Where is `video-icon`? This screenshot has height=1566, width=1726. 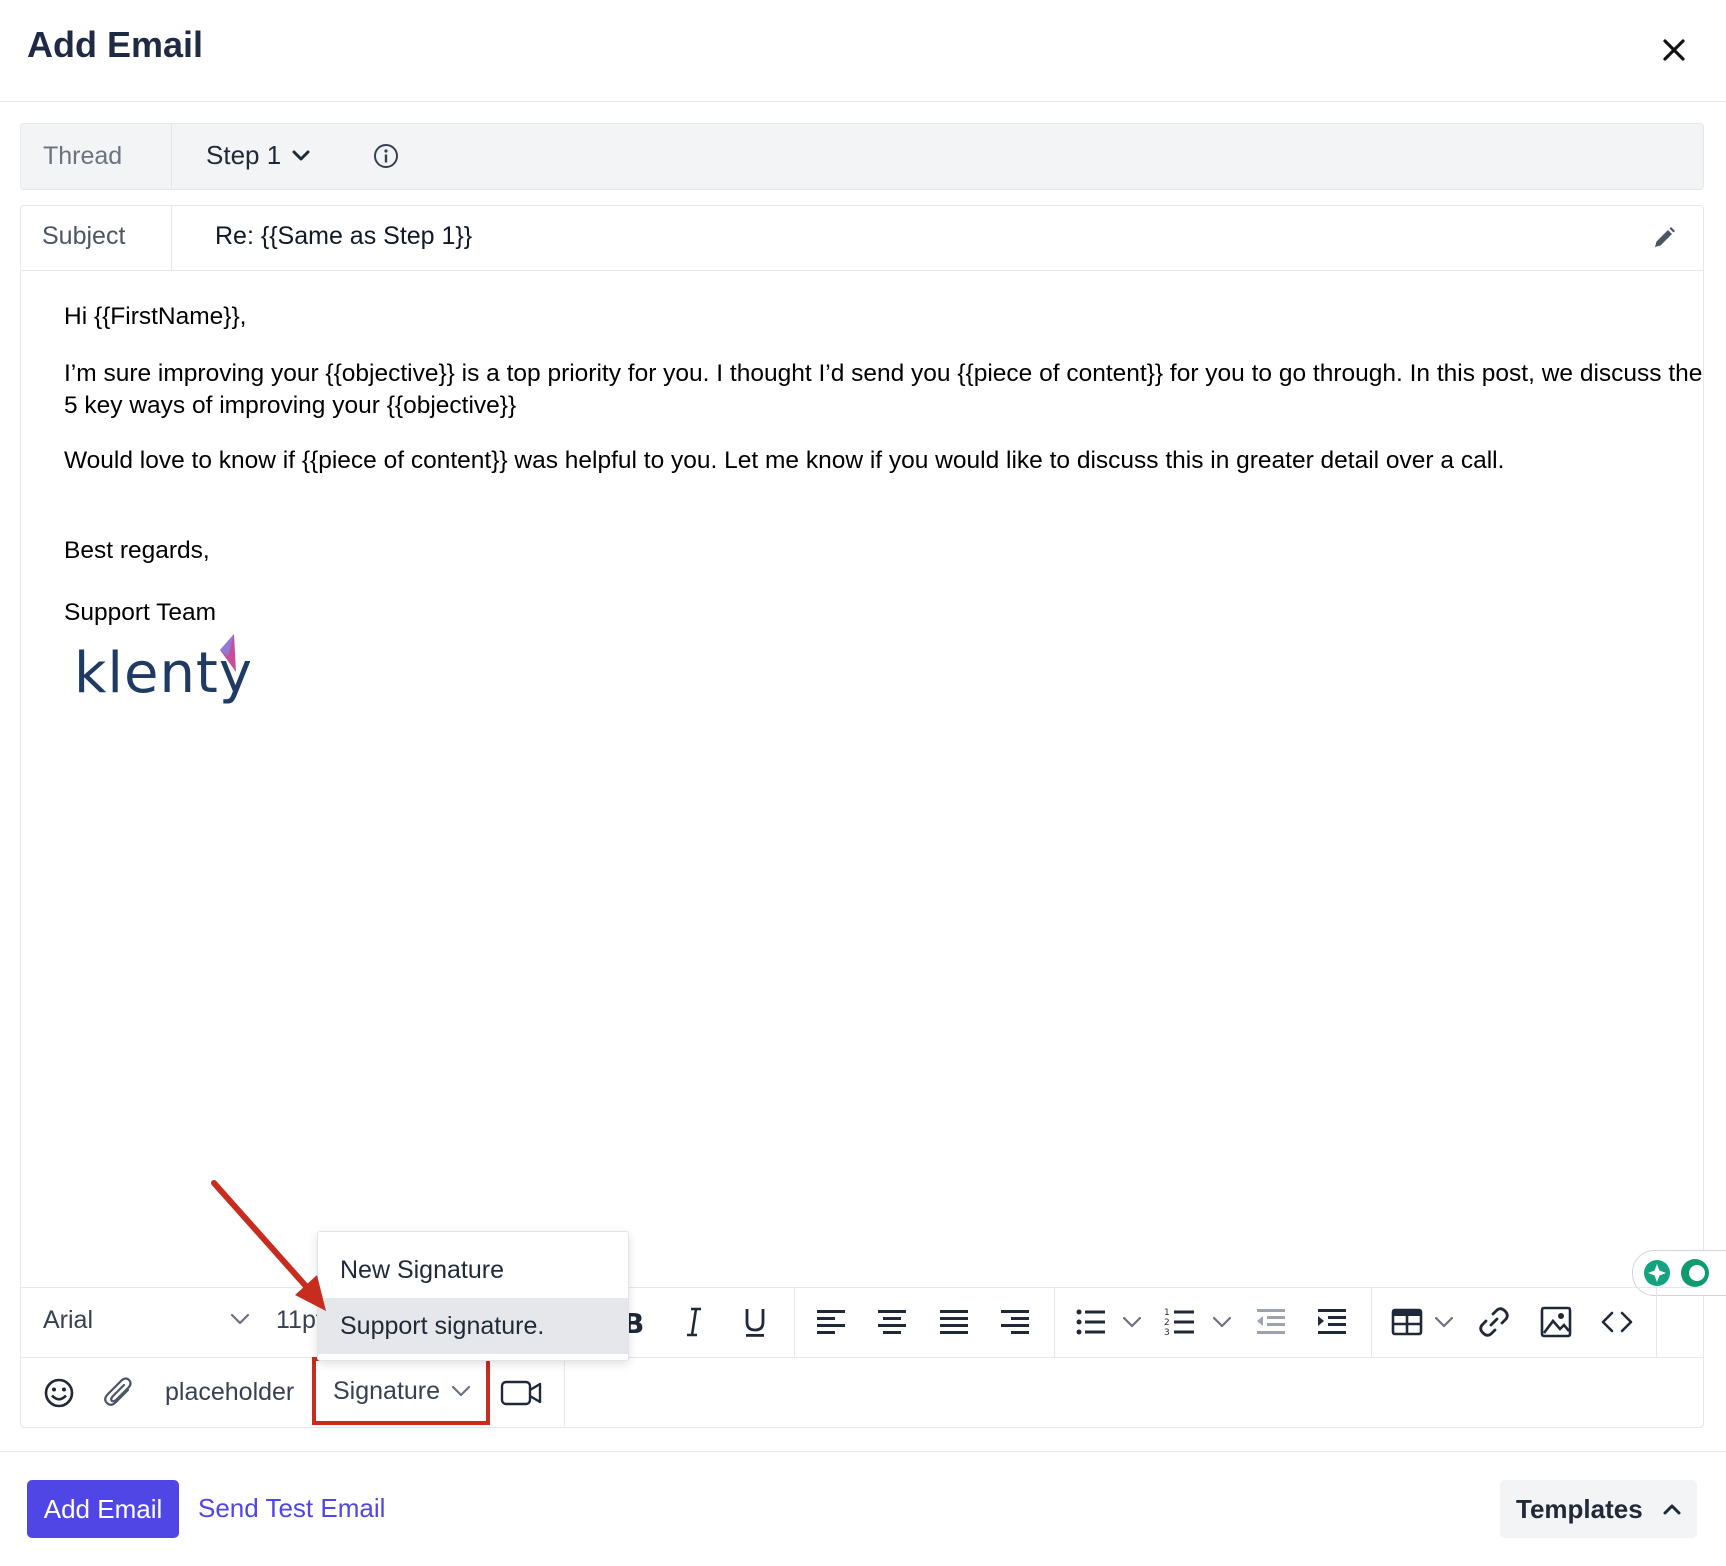
video-icon is located at coordinates (522, 1393).